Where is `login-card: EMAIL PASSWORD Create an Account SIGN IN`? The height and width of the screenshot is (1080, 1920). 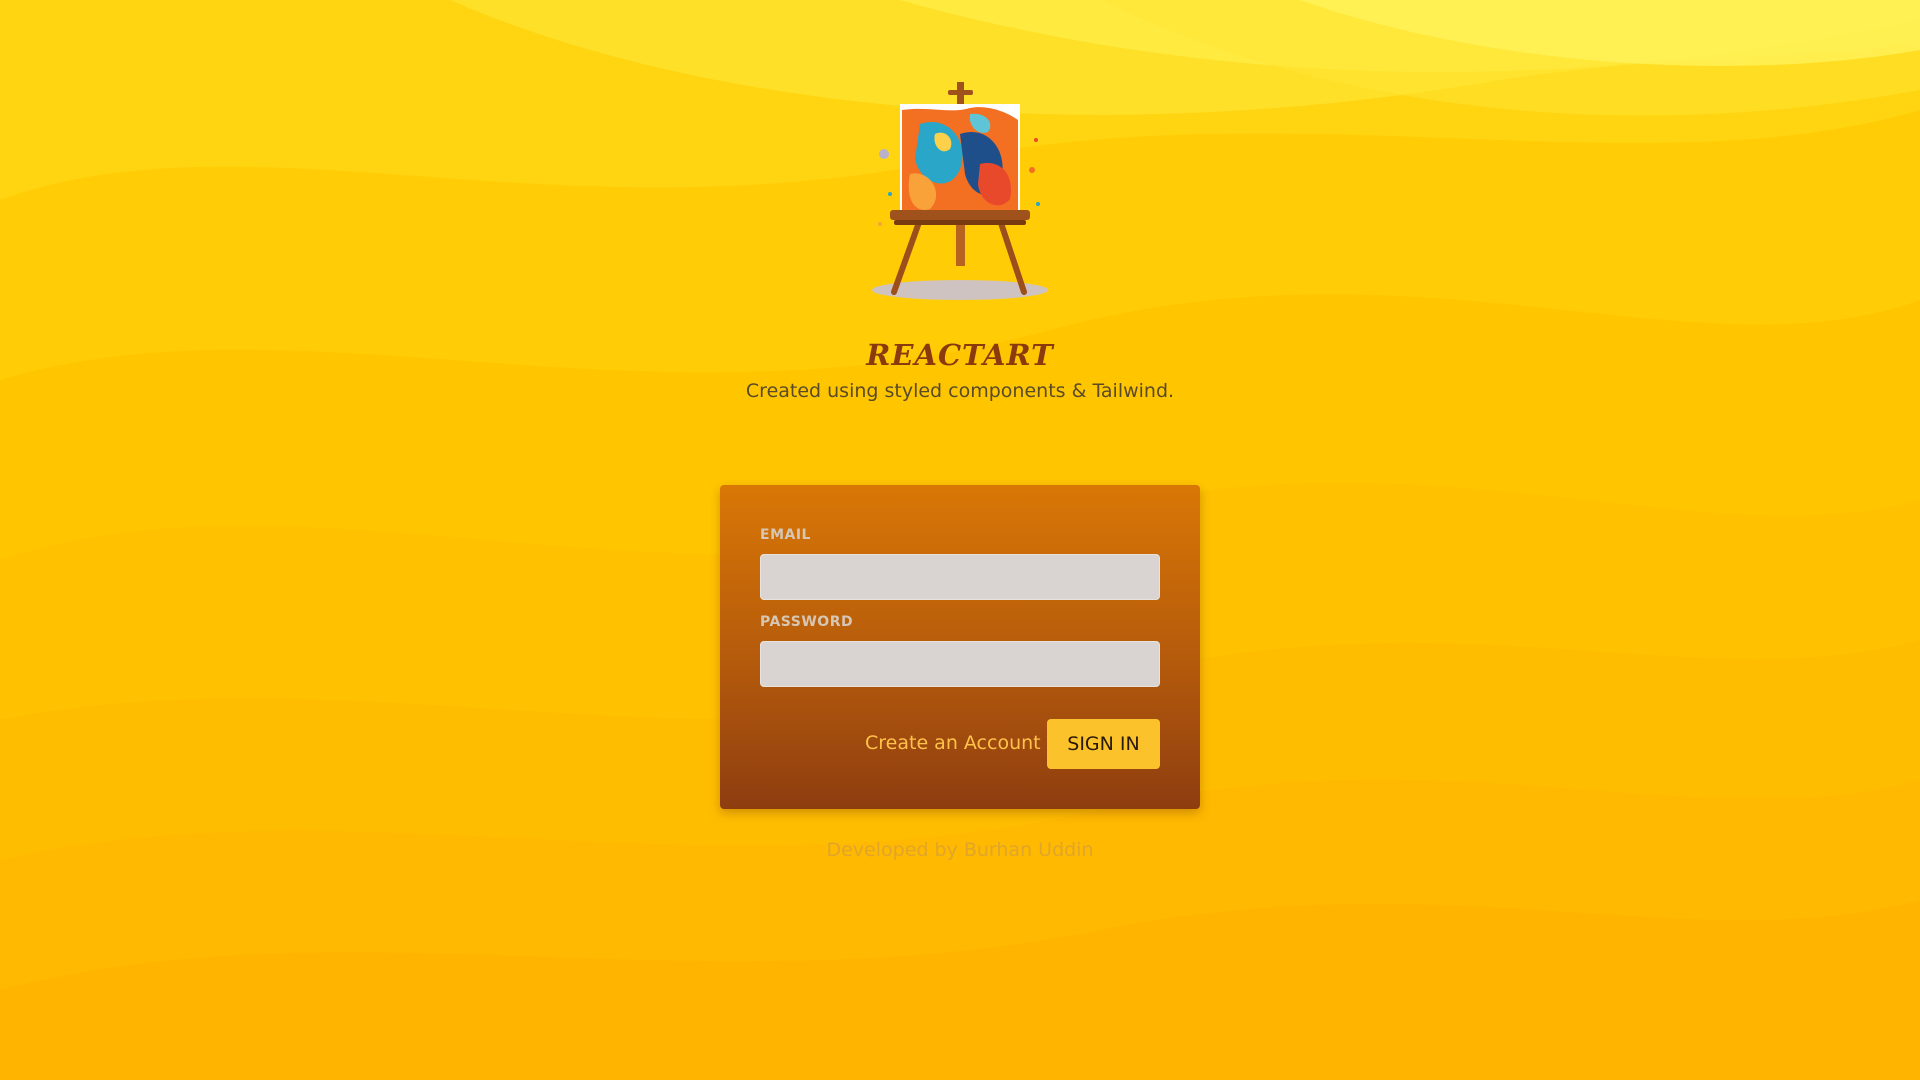 login-card: EMAIL PASSWORD Create an Account SIGN IN is located at coordinates (960, 647).